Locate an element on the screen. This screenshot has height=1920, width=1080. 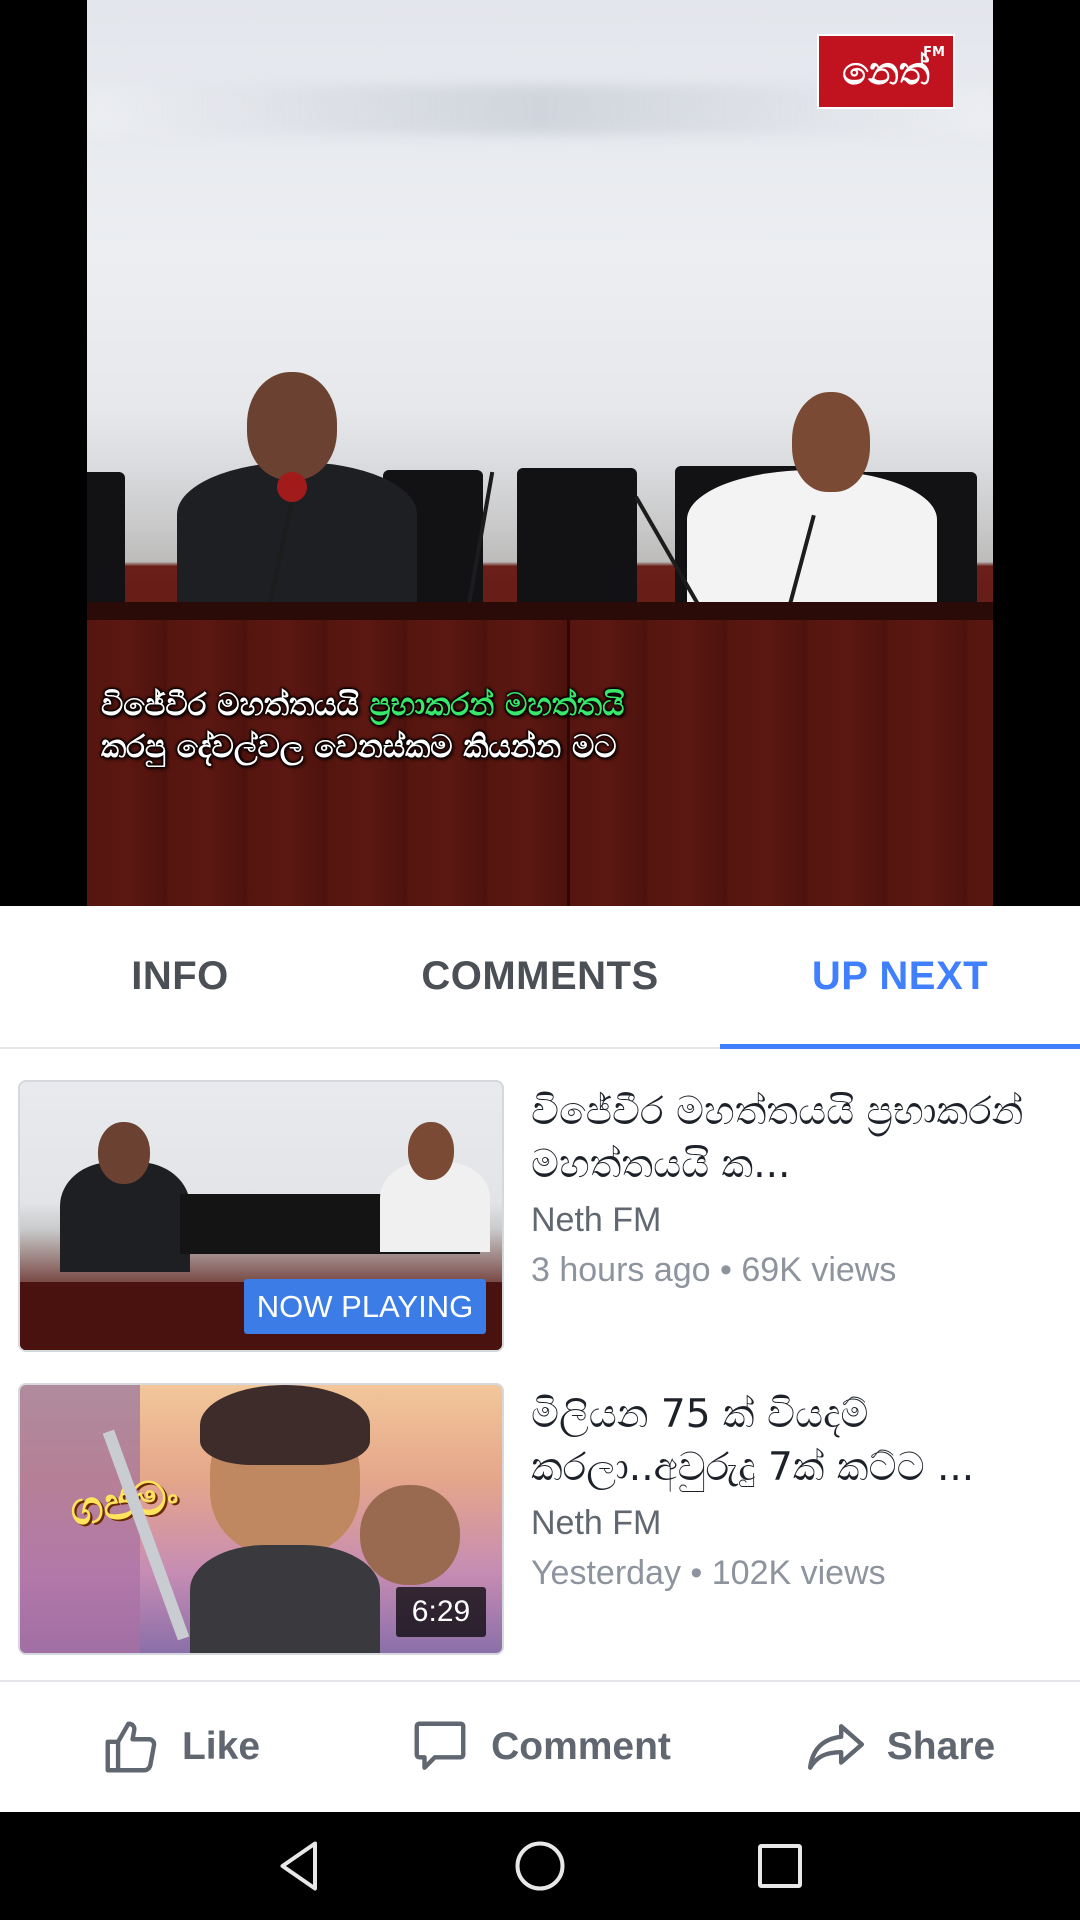
video-stats: Yesterday • 102K views is located at coordinates (708, 1573).